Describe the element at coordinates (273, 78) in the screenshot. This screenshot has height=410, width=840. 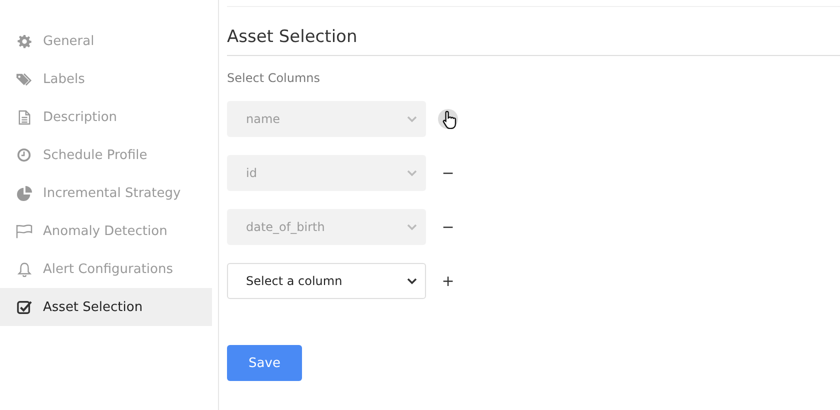
I see `section-label: Select Columns` at that location.